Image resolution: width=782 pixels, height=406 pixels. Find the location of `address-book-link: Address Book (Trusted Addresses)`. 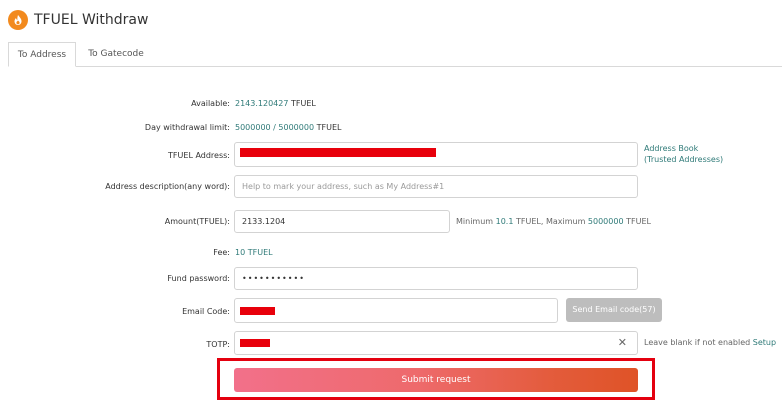

address-book-link: Address Book (Trusted Addresses) is located at coordinates (683, 154).